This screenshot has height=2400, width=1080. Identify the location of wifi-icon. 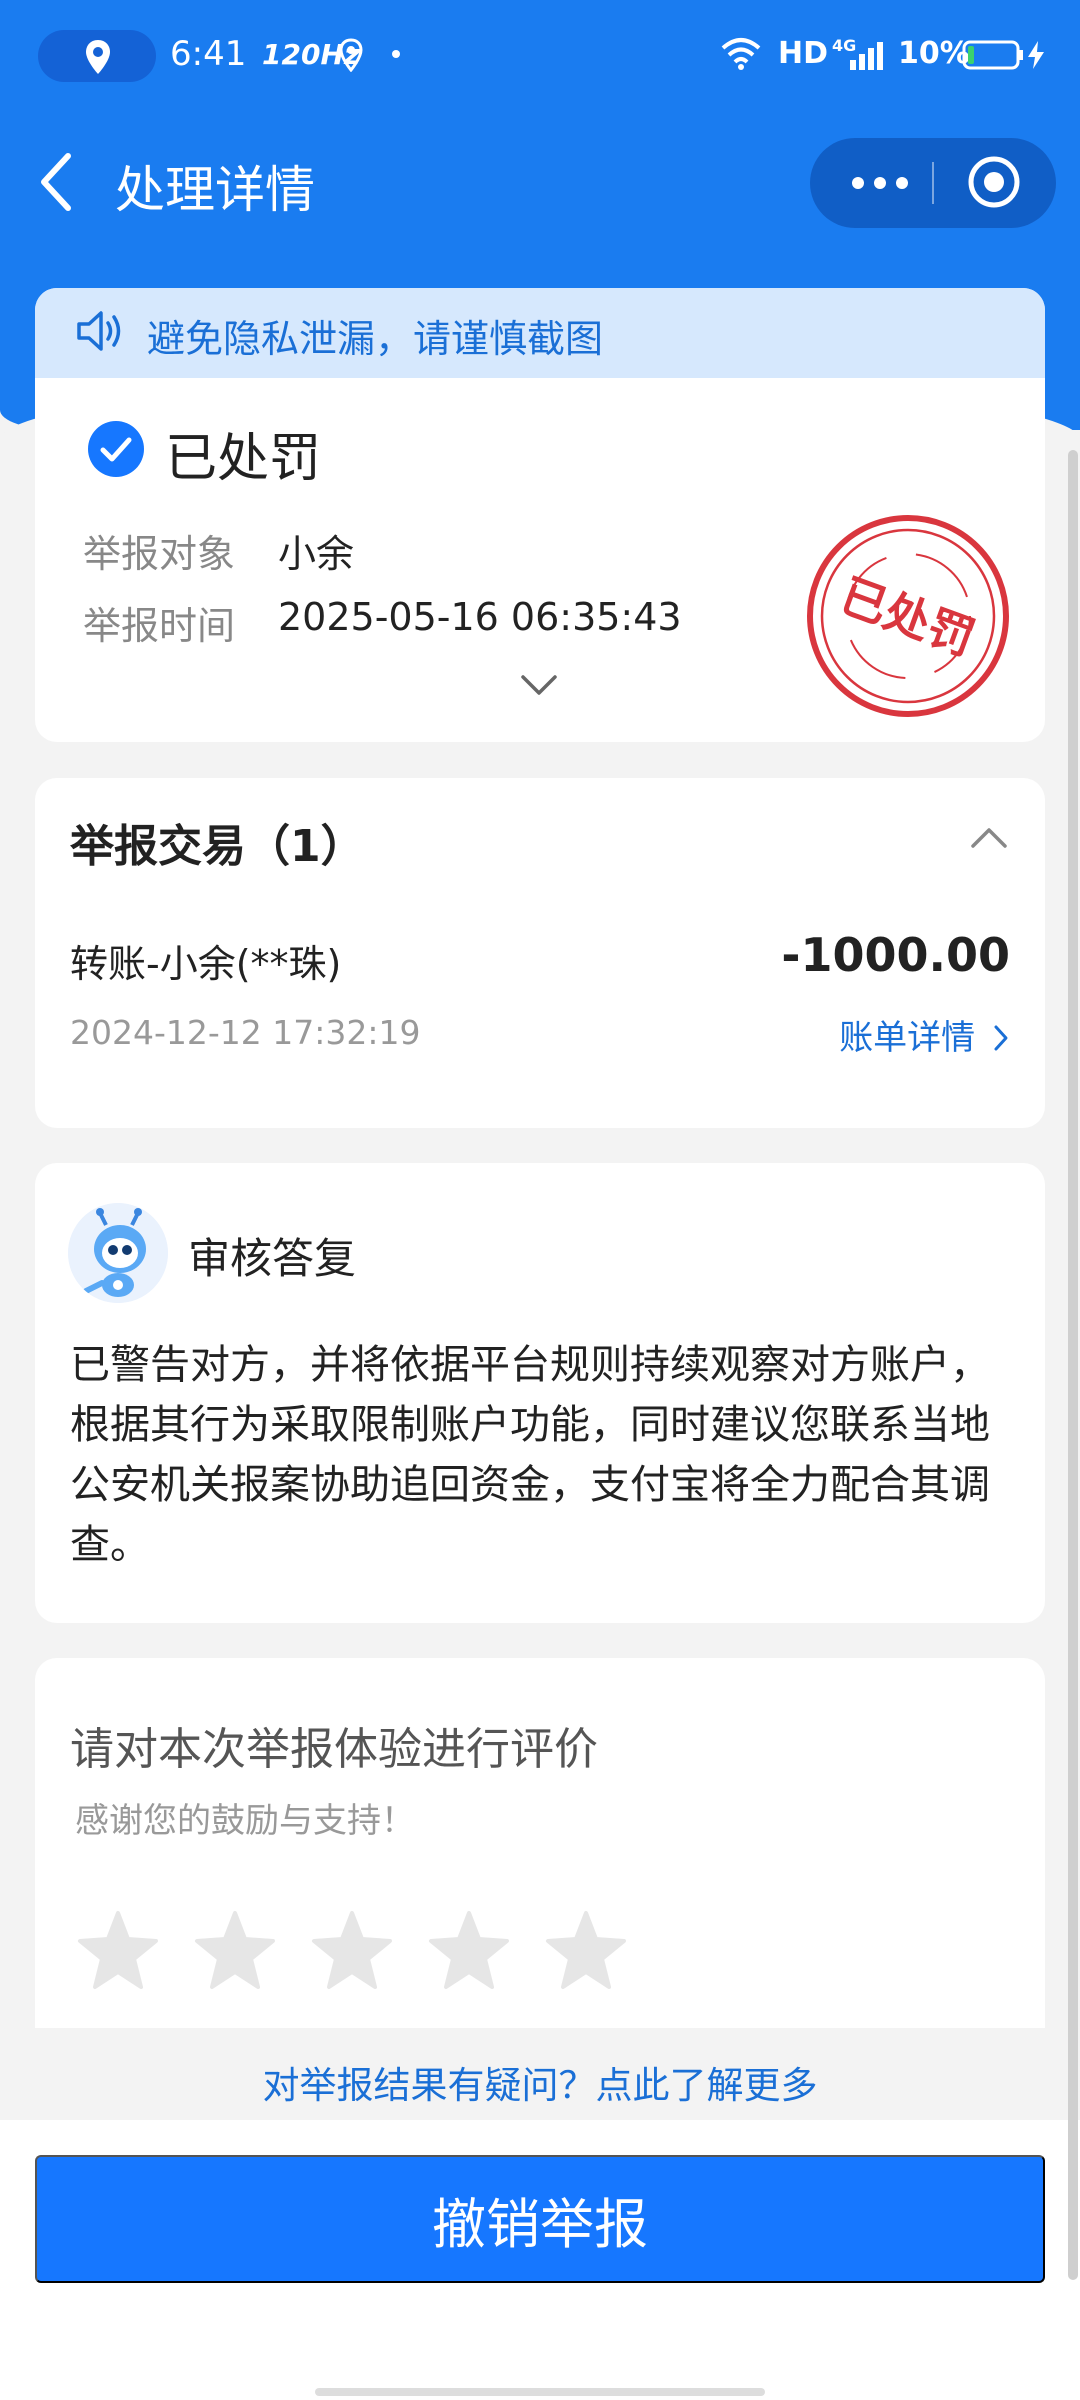
(741, 54).